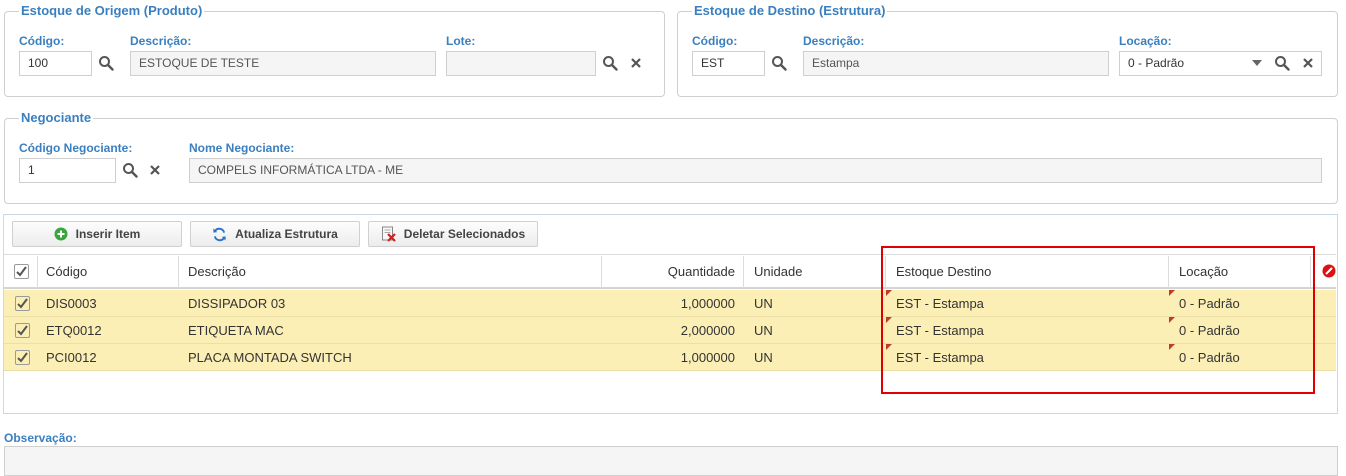 The image size is (1346, 476). What do you see at coordinates (242, 148) in the screenshot?
I see `negociante-nome-label: Nome Negociante:` at bounding box center [242, 148].